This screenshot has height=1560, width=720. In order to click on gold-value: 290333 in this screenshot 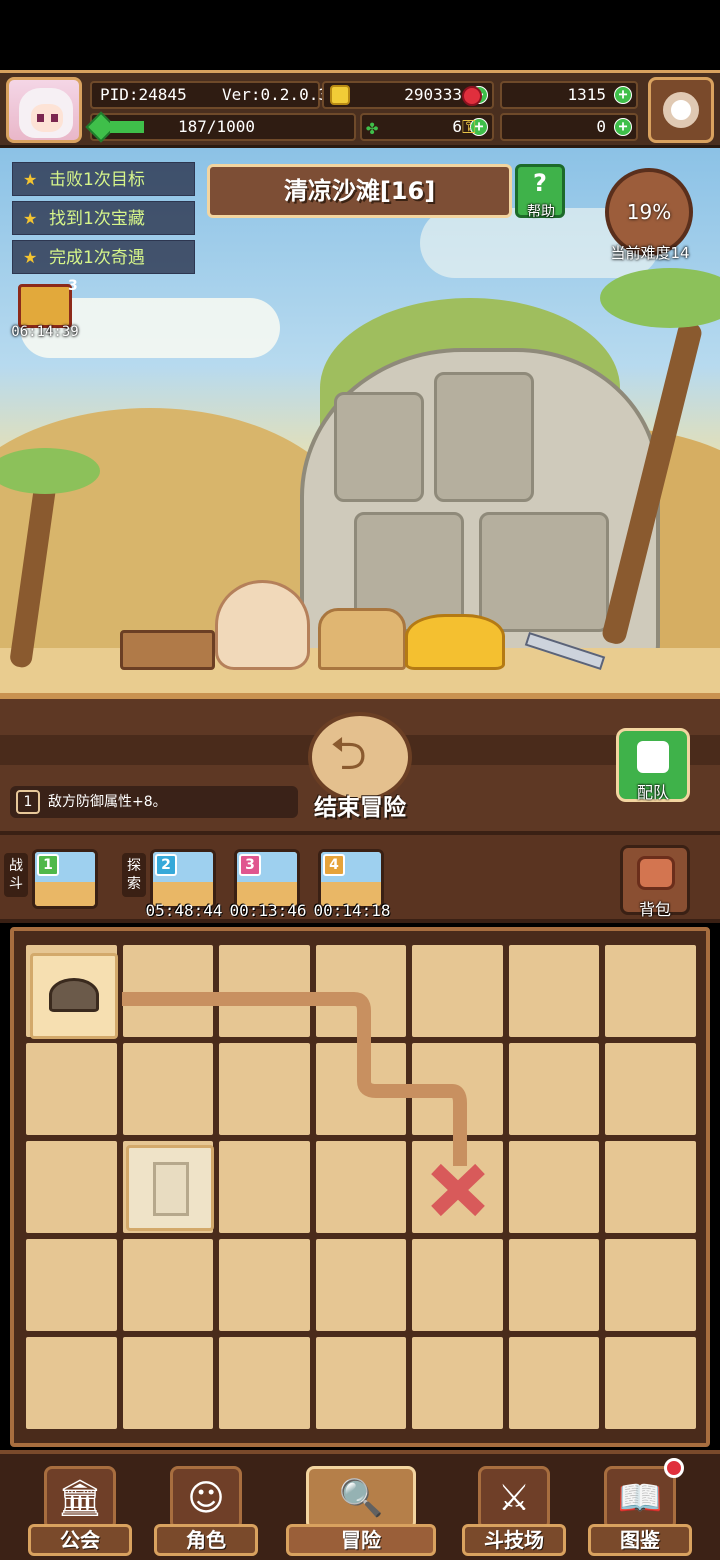, I will do `click(433, 94)`.